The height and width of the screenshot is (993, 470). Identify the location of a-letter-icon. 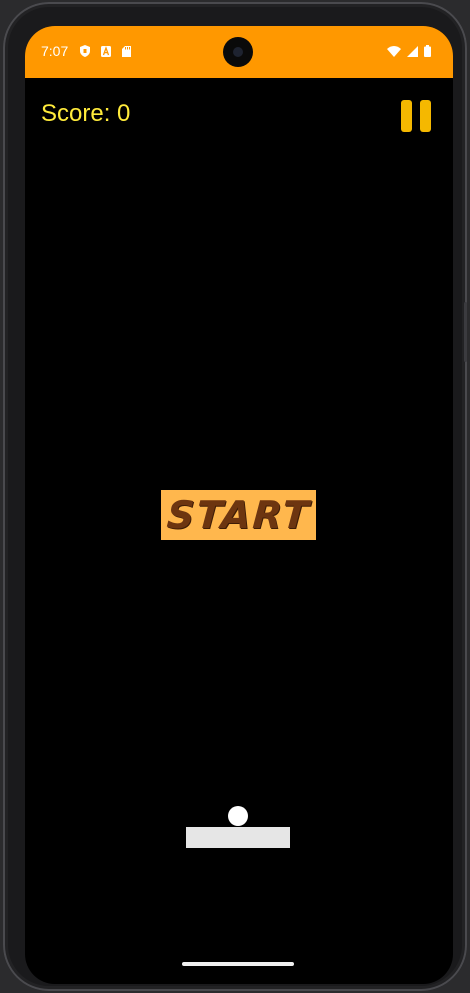
(106, 53).